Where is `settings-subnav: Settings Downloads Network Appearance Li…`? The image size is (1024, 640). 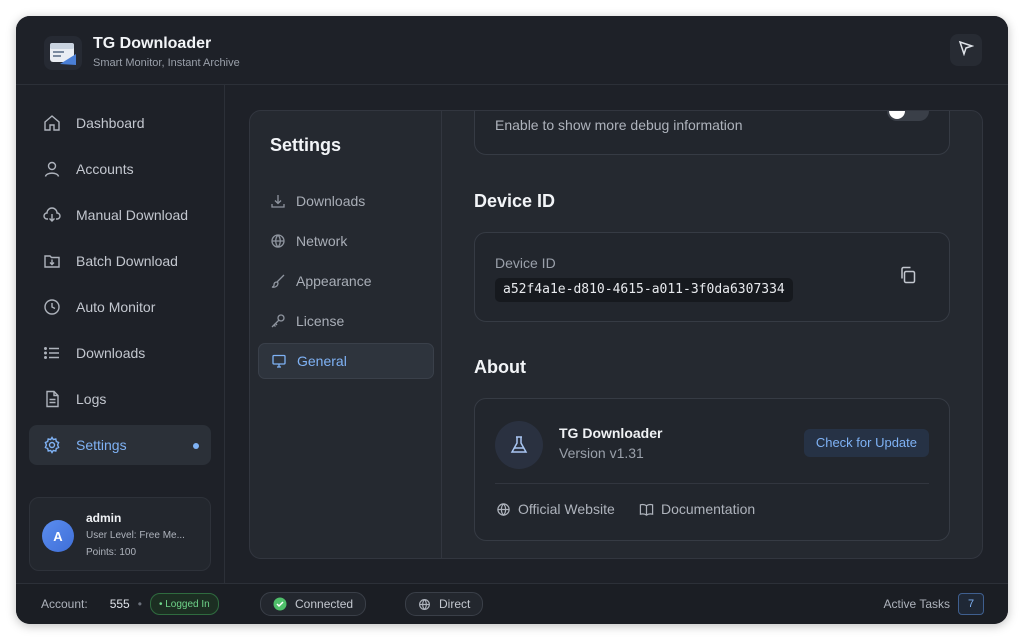
settings-subnav: Settings Downloads Network Appearance Li… is located at coordinates (346, 334).